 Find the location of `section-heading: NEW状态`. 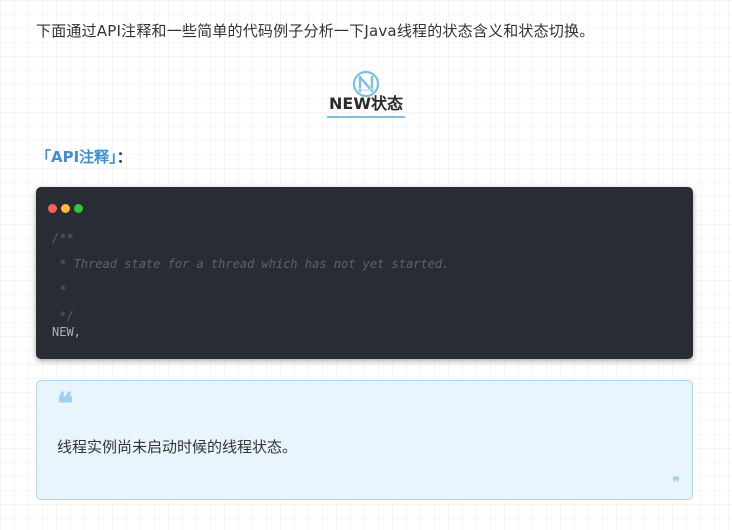

section-heading: NEW状态 is located at coordinates (366, 94).